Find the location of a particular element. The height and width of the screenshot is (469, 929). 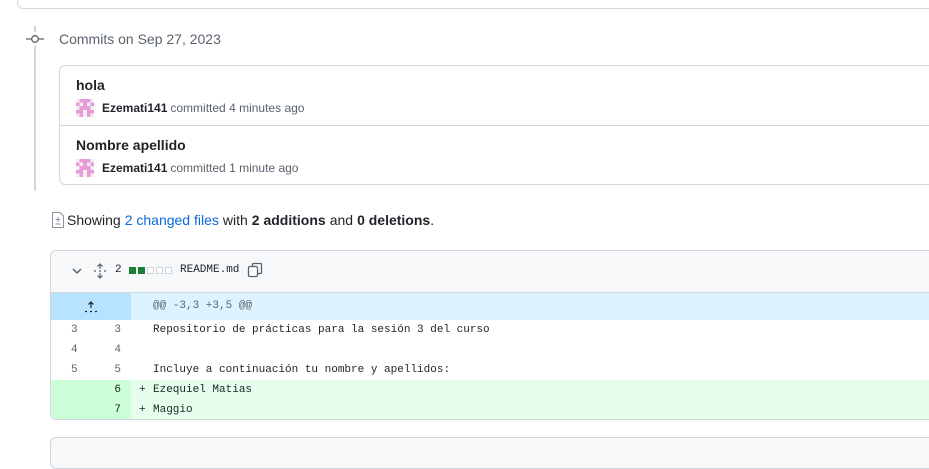

new-line-number: 3 is located at coordinates (111, 330).